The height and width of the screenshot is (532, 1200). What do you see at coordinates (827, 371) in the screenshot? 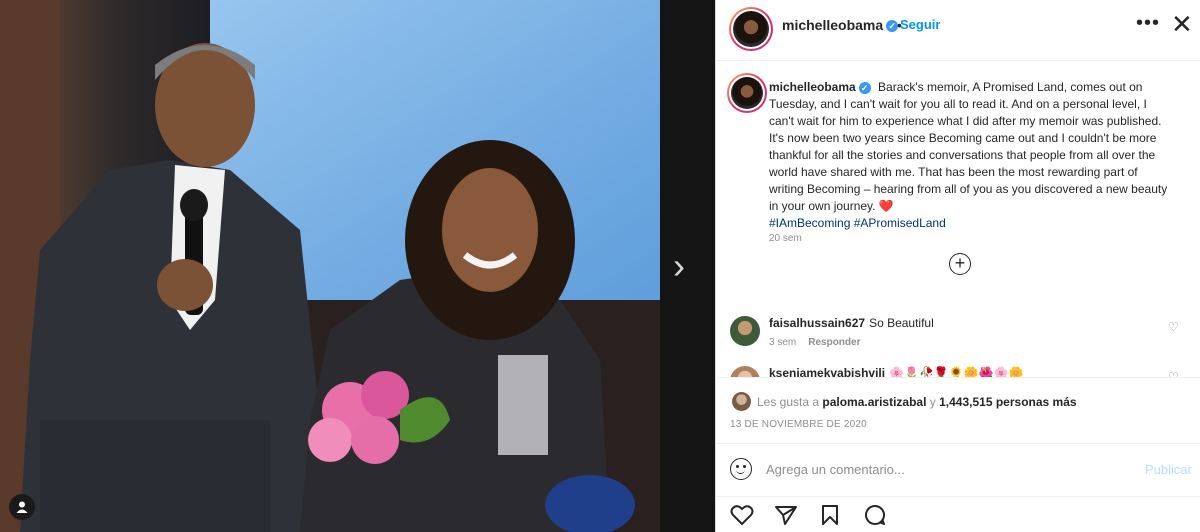
I see `comment-username: kseniamekvabishvili` at bounding box center [827, 371].